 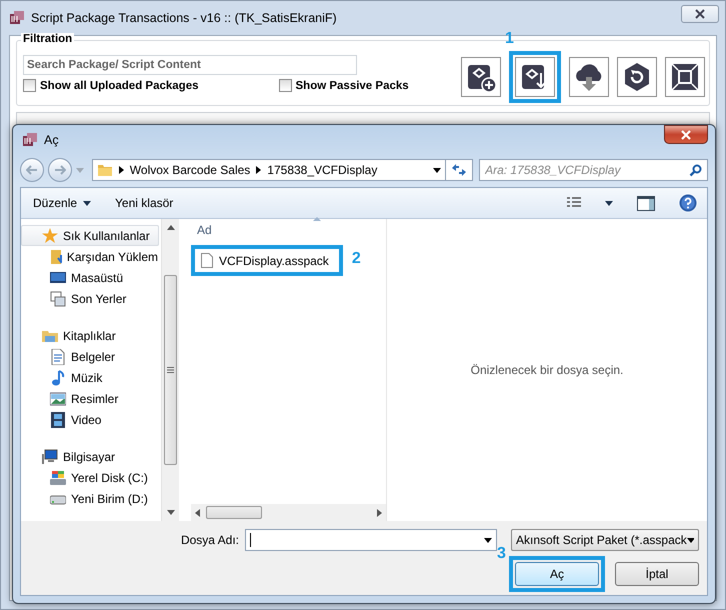 I want to click on address-bar: Wolvox Barcode Sales 175838_VCFDisplay, so click(x=269, y=170).